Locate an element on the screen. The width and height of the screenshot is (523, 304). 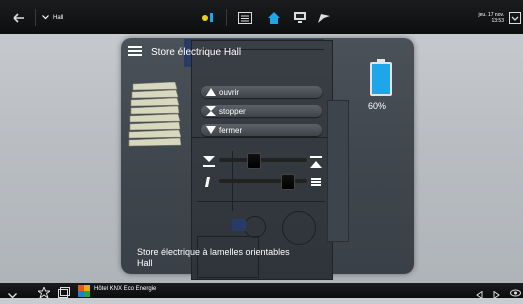
panel-title: Store électrique Hall is located at coordinates (196, 52).